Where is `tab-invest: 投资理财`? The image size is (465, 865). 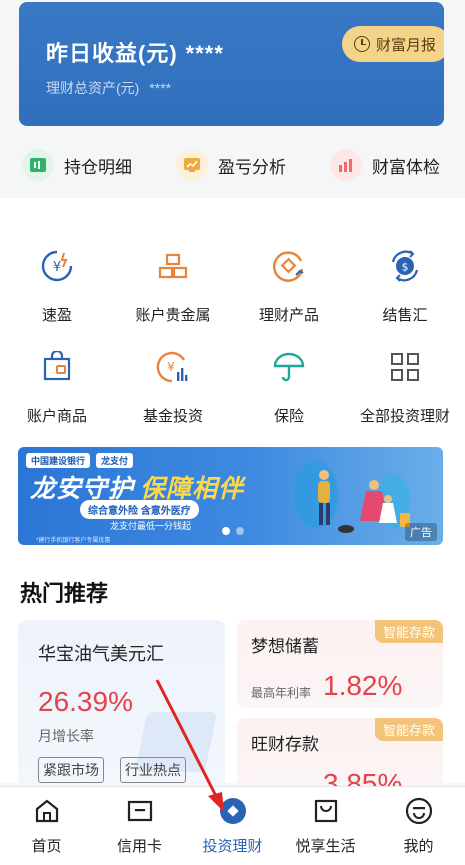 tab-invest: 投资理财 is located at coordinates (232, 826).